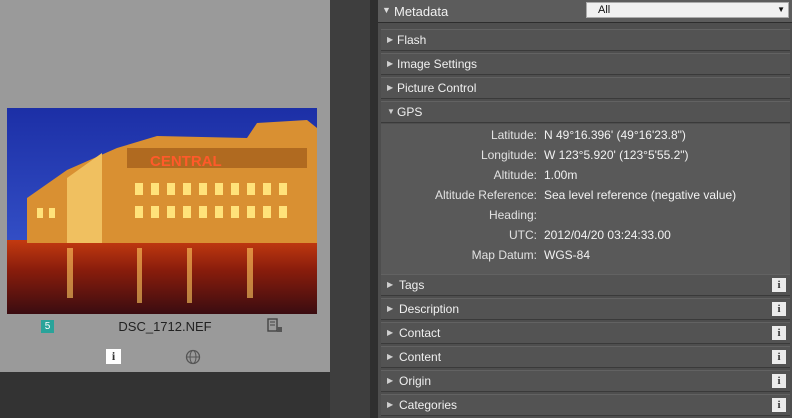 The width and height of the screenshot is (792, 418). I want to click on gps-value: W 123°5.920' (123°5'55.2"), so click(616, 155).